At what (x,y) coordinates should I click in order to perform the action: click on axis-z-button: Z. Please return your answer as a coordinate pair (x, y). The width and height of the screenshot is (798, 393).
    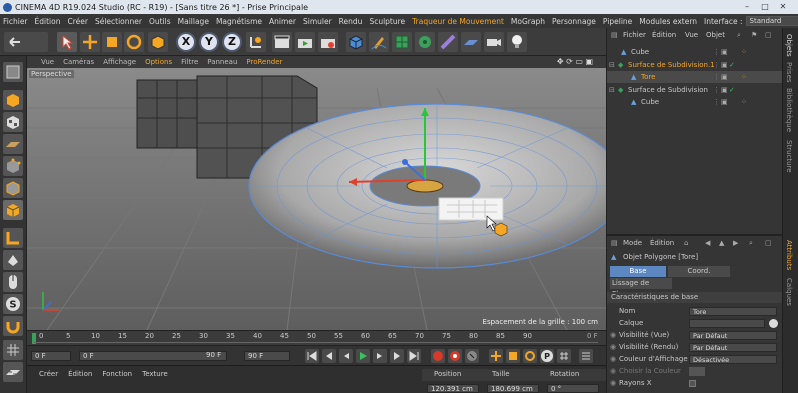
    Looking at the image, I should click on (232, 42).